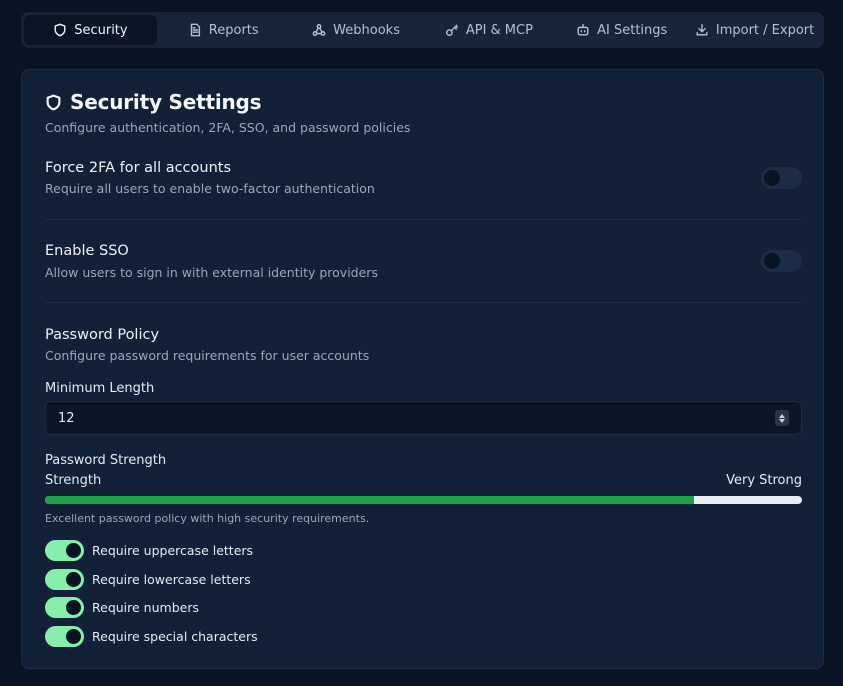 This screenshot has width=843, height=686. What do you see at coordinates (366, 30) in the screenshot?
I see `tab-webhooks-label: Webhooks` at bounding box center [366, 30].